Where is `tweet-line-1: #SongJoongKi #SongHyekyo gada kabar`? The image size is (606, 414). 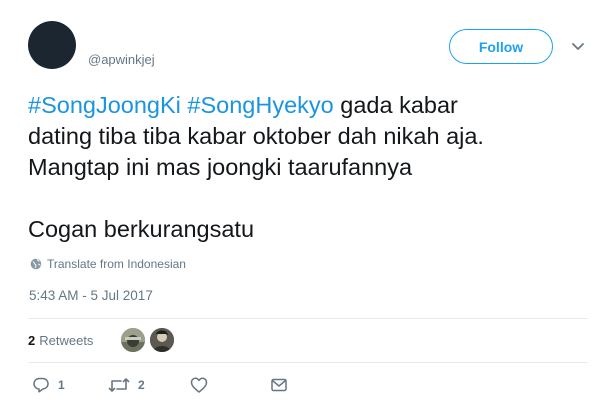
tweet-line-1: #SongJoongKi #SongHyekyo gada kabar is located at coordinates (308, 105).